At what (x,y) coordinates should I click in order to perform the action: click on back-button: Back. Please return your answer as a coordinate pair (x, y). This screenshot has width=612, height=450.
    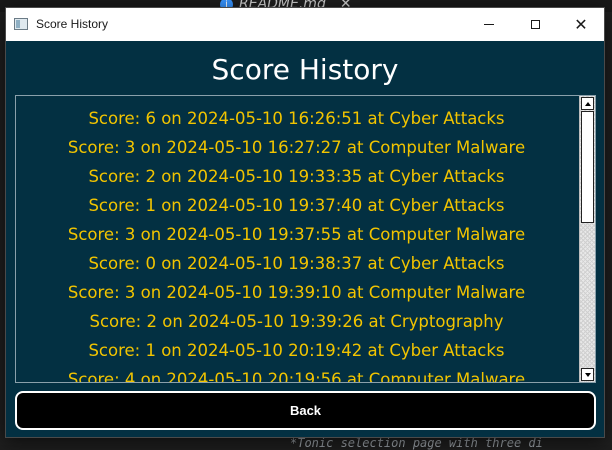
    Looking at the image, I should click on (305, 410).